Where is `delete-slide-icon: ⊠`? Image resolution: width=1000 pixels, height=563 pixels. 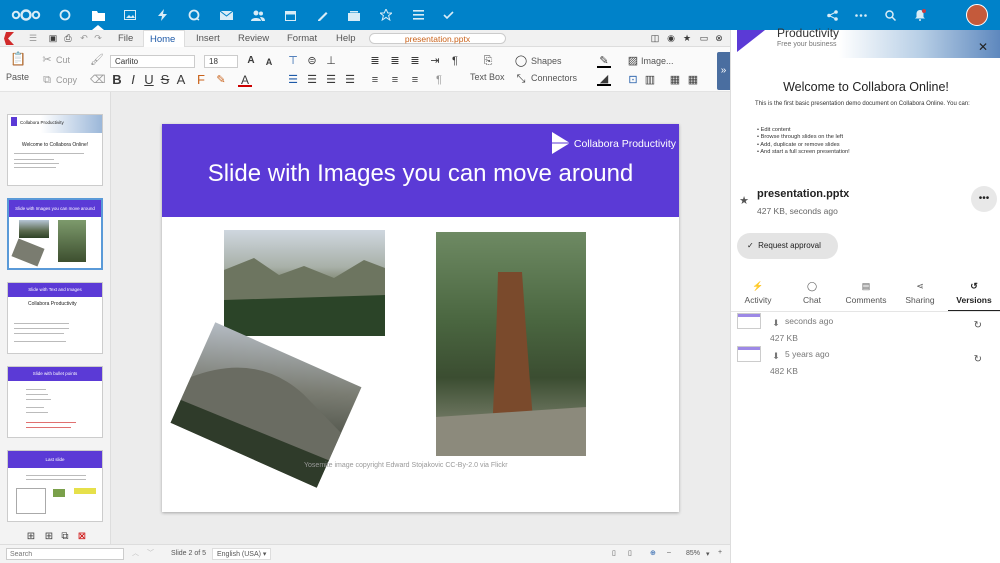
delete-slide-icon: ⊠ is located at coordinates (82, 537).